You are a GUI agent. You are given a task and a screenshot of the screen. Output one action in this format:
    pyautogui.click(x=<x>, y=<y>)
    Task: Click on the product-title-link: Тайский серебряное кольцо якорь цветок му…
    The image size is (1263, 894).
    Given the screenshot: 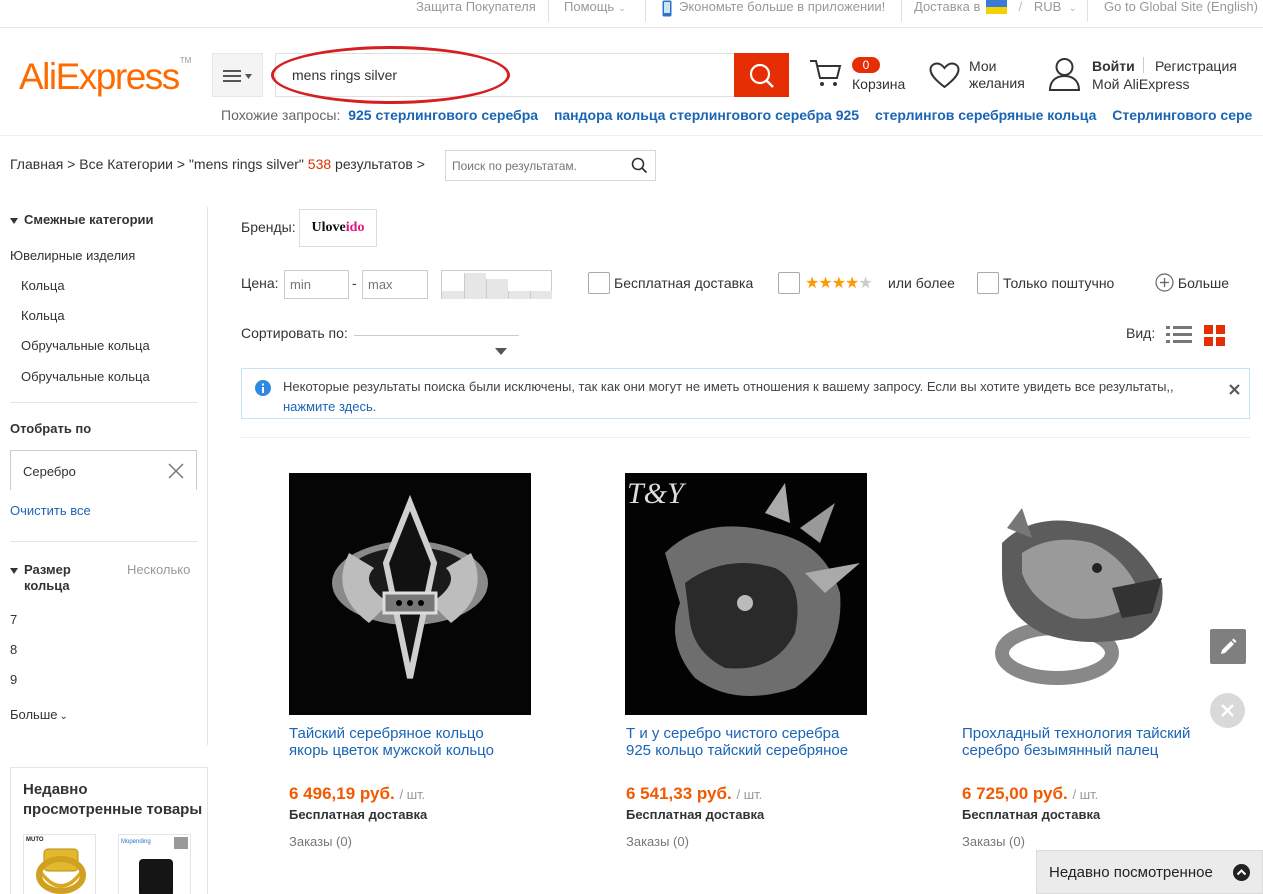 What is the action you would take?
    pyautogui.click(x=414, y=742)
    